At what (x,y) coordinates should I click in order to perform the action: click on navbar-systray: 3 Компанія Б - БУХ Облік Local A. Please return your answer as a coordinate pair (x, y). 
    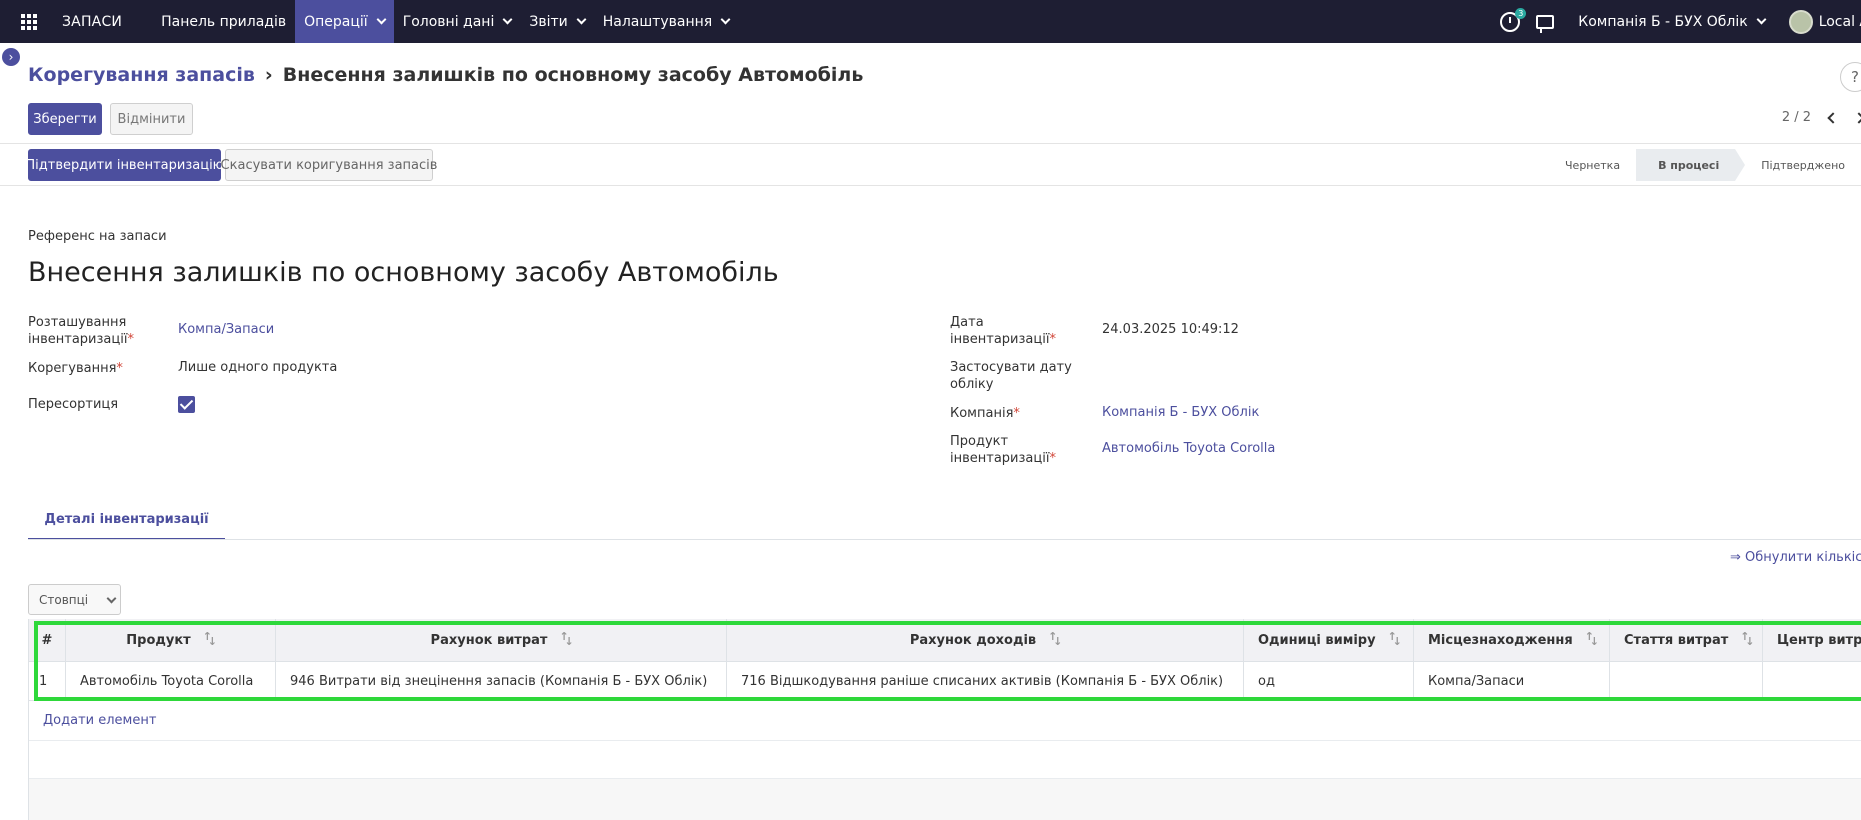
    Looking at the image, I should click on (1680, 21).